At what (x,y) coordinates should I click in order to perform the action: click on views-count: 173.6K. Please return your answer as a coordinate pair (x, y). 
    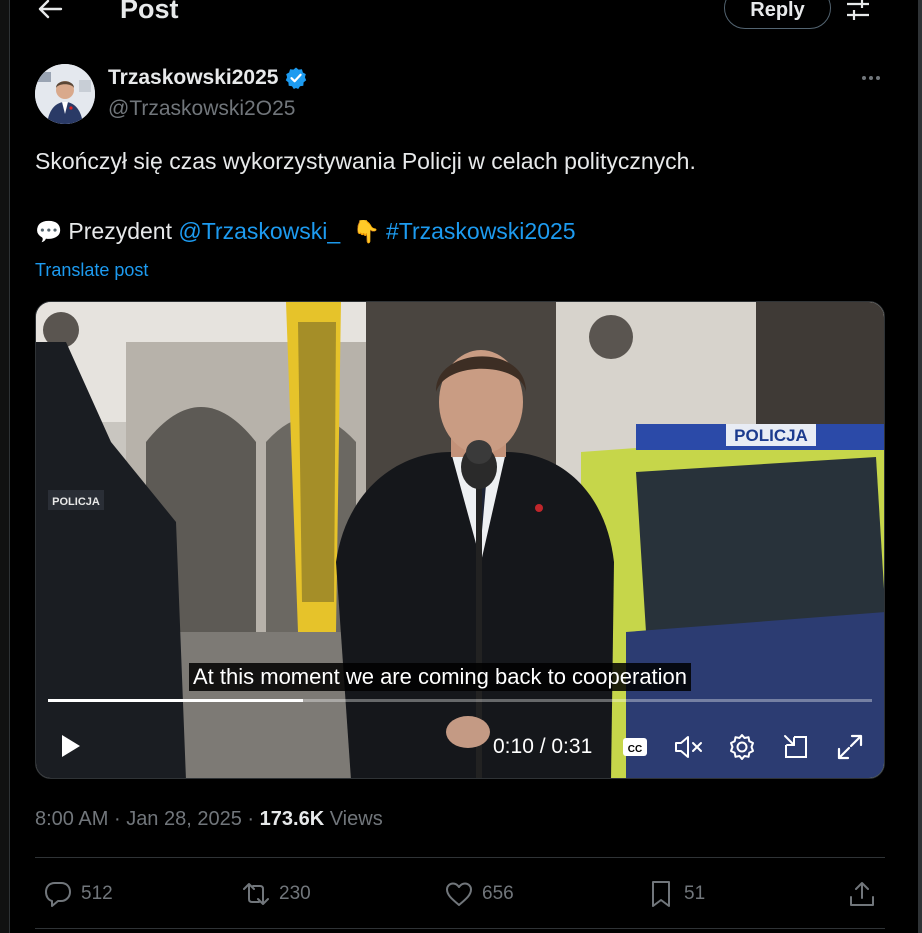
    Looking at the image, I should click on (292, 819).